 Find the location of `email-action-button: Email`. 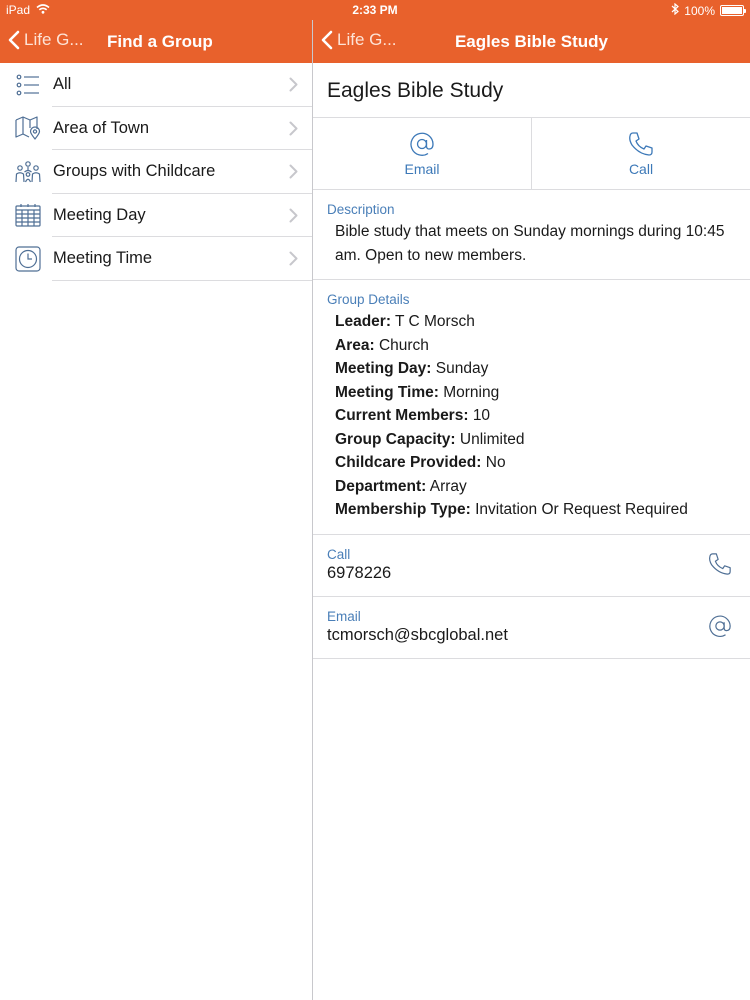

email-action-button: Email is located at coordinates (422, 153).